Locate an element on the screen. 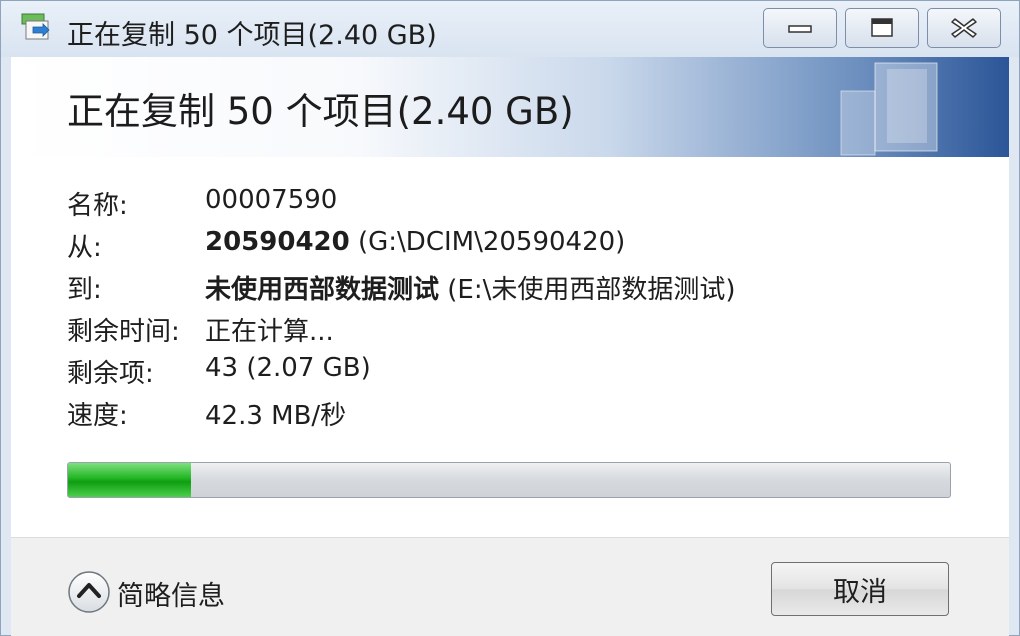 The height and width of the screenshot is (636, 1020). from-folder-name: 20590420 is located at coordinates (277, 242).